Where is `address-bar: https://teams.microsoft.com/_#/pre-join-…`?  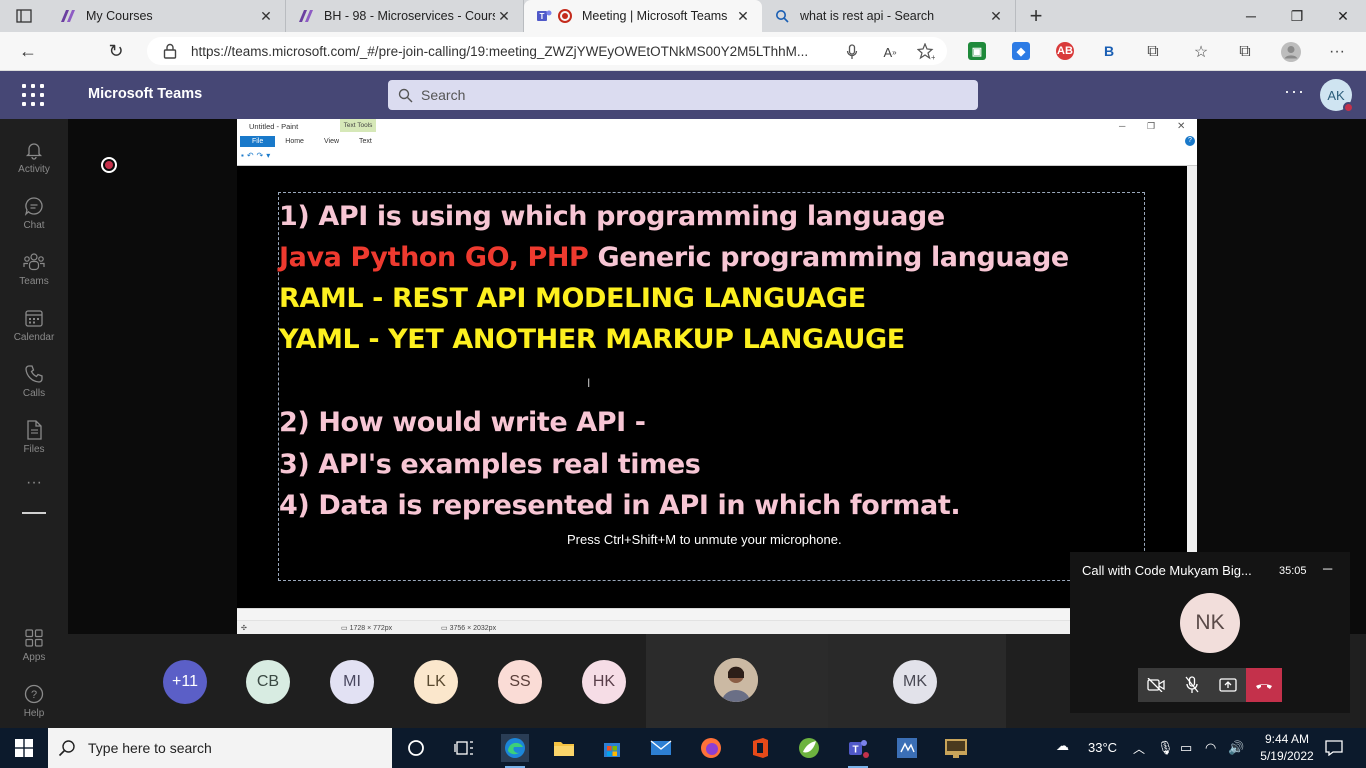 address-bar: https://teams.microsoft.com/_#/pre-join-… is located at coordinates (547, 51).